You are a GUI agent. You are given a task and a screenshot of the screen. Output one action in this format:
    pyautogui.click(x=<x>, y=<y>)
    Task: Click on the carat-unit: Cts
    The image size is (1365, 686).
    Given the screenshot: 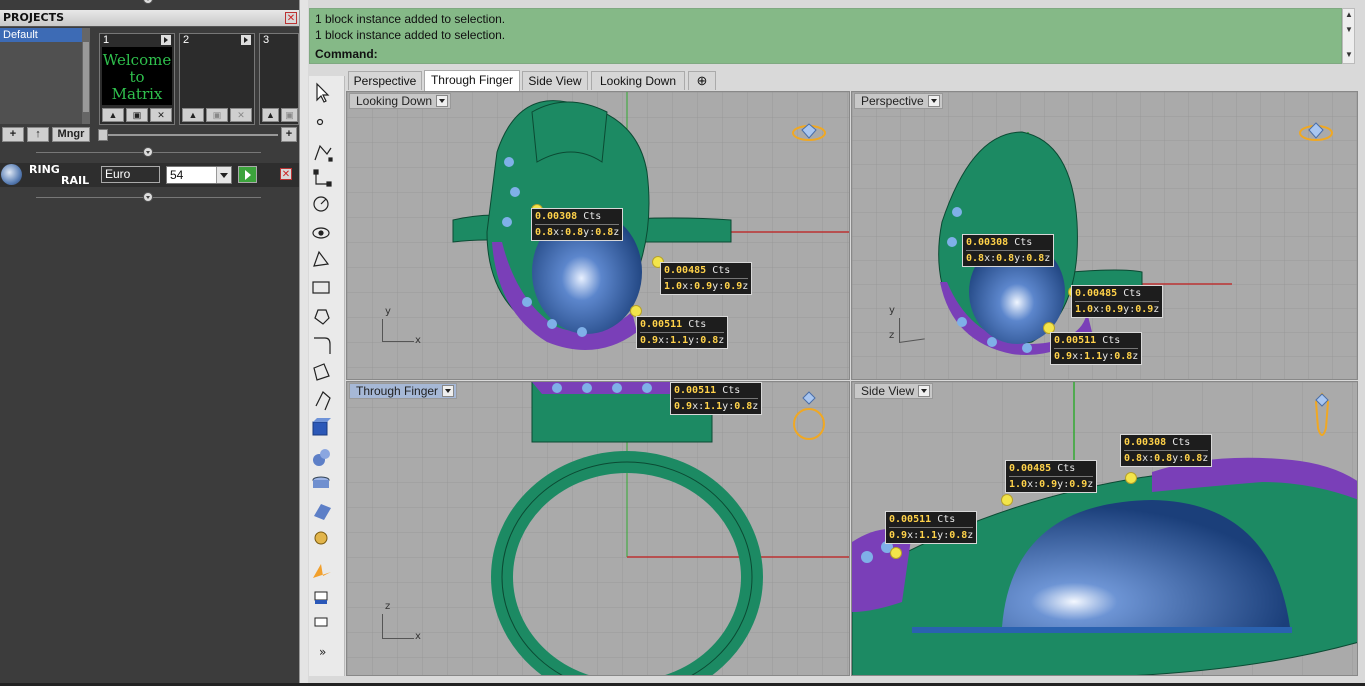 What is the action you would take?
    pyautogui.click(x=1066, y=468)
    